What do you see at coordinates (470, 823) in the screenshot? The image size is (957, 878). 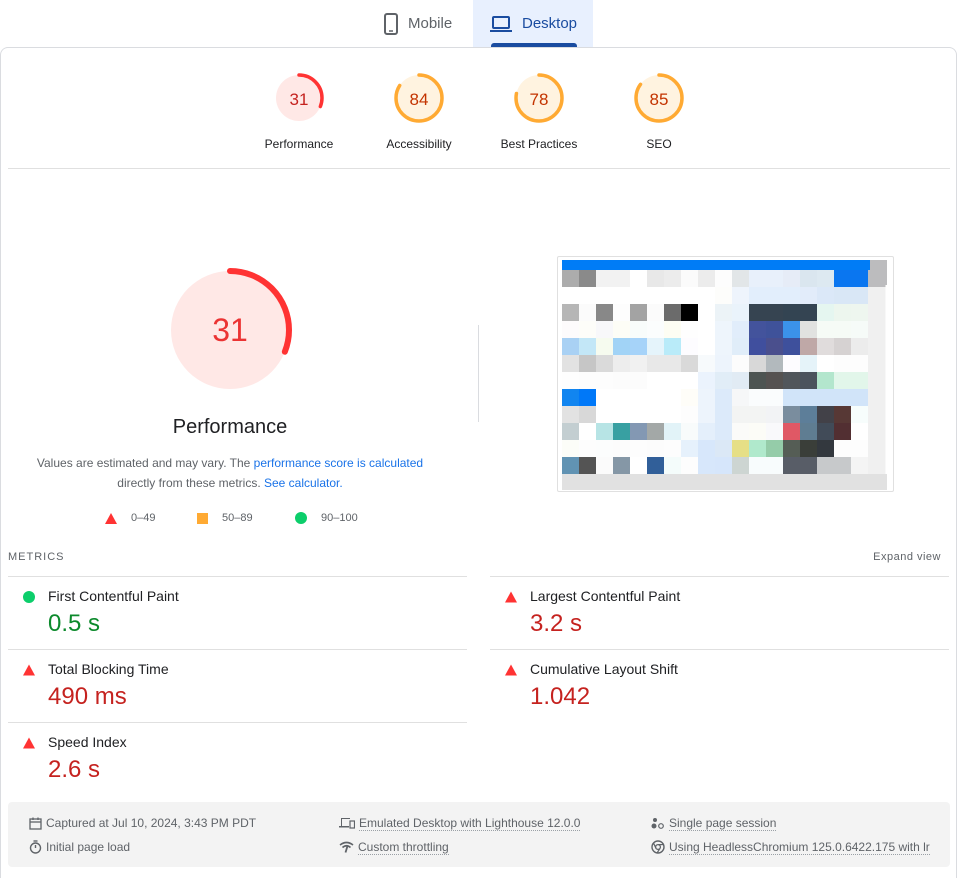 I see `emulated-device-link: Emulated Desktop with Lighthouse 12.0.0` at bounding box center [470, 823].